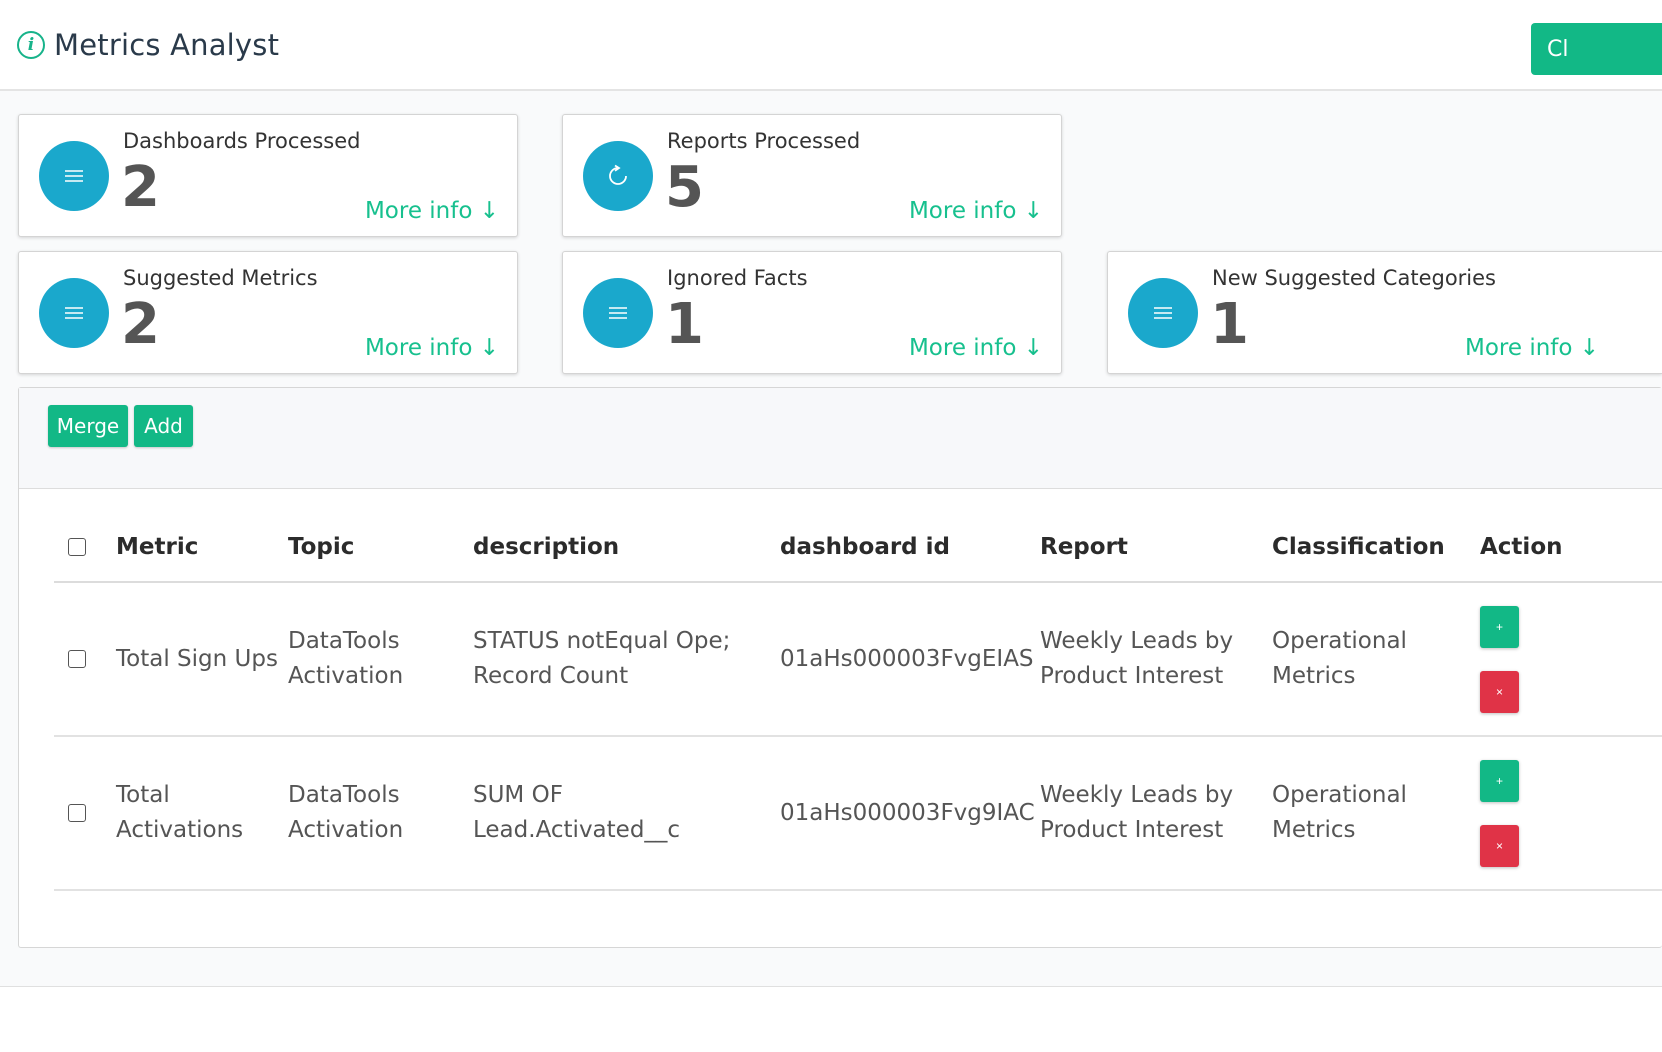 The height and width of the screenshot is (1052, 1662). I want to click on stat-label: Reports Processed, so click(764, 141).